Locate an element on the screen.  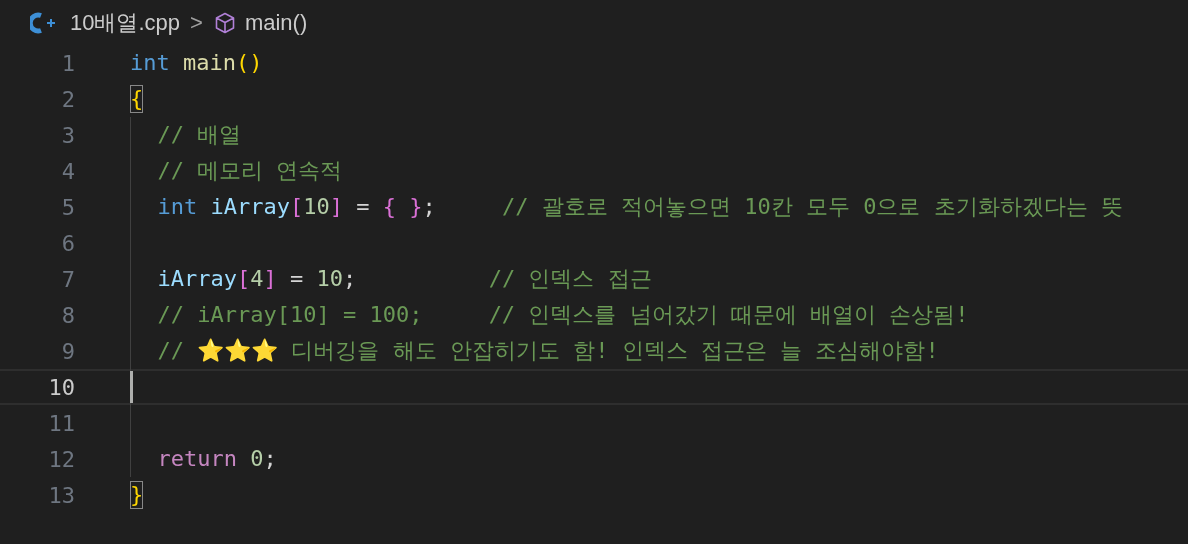
brace-text: () is located at coordinates (249, 63).